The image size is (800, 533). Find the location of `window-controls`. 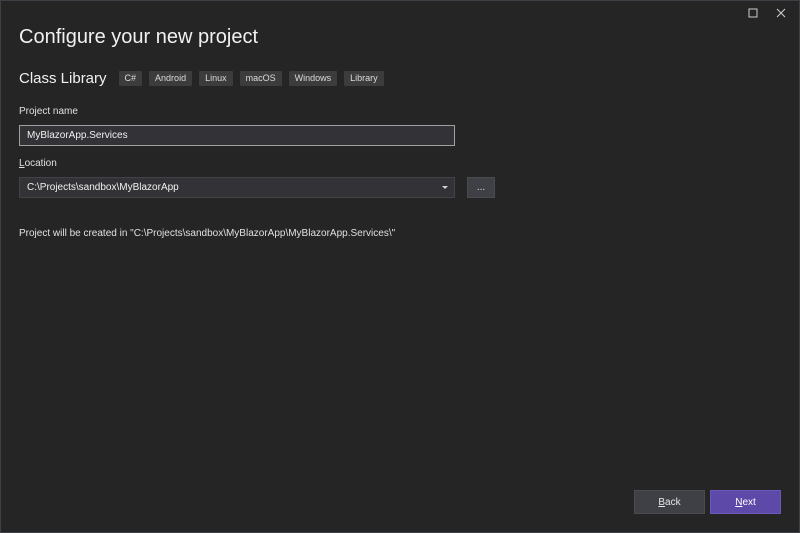

window-controls is located at coordinates (767, 13).